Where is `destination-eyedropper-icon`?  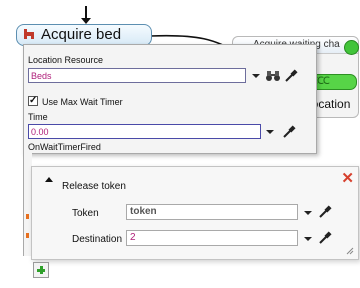 destination-eyedropper-icon is located at coordinates (325, 238).